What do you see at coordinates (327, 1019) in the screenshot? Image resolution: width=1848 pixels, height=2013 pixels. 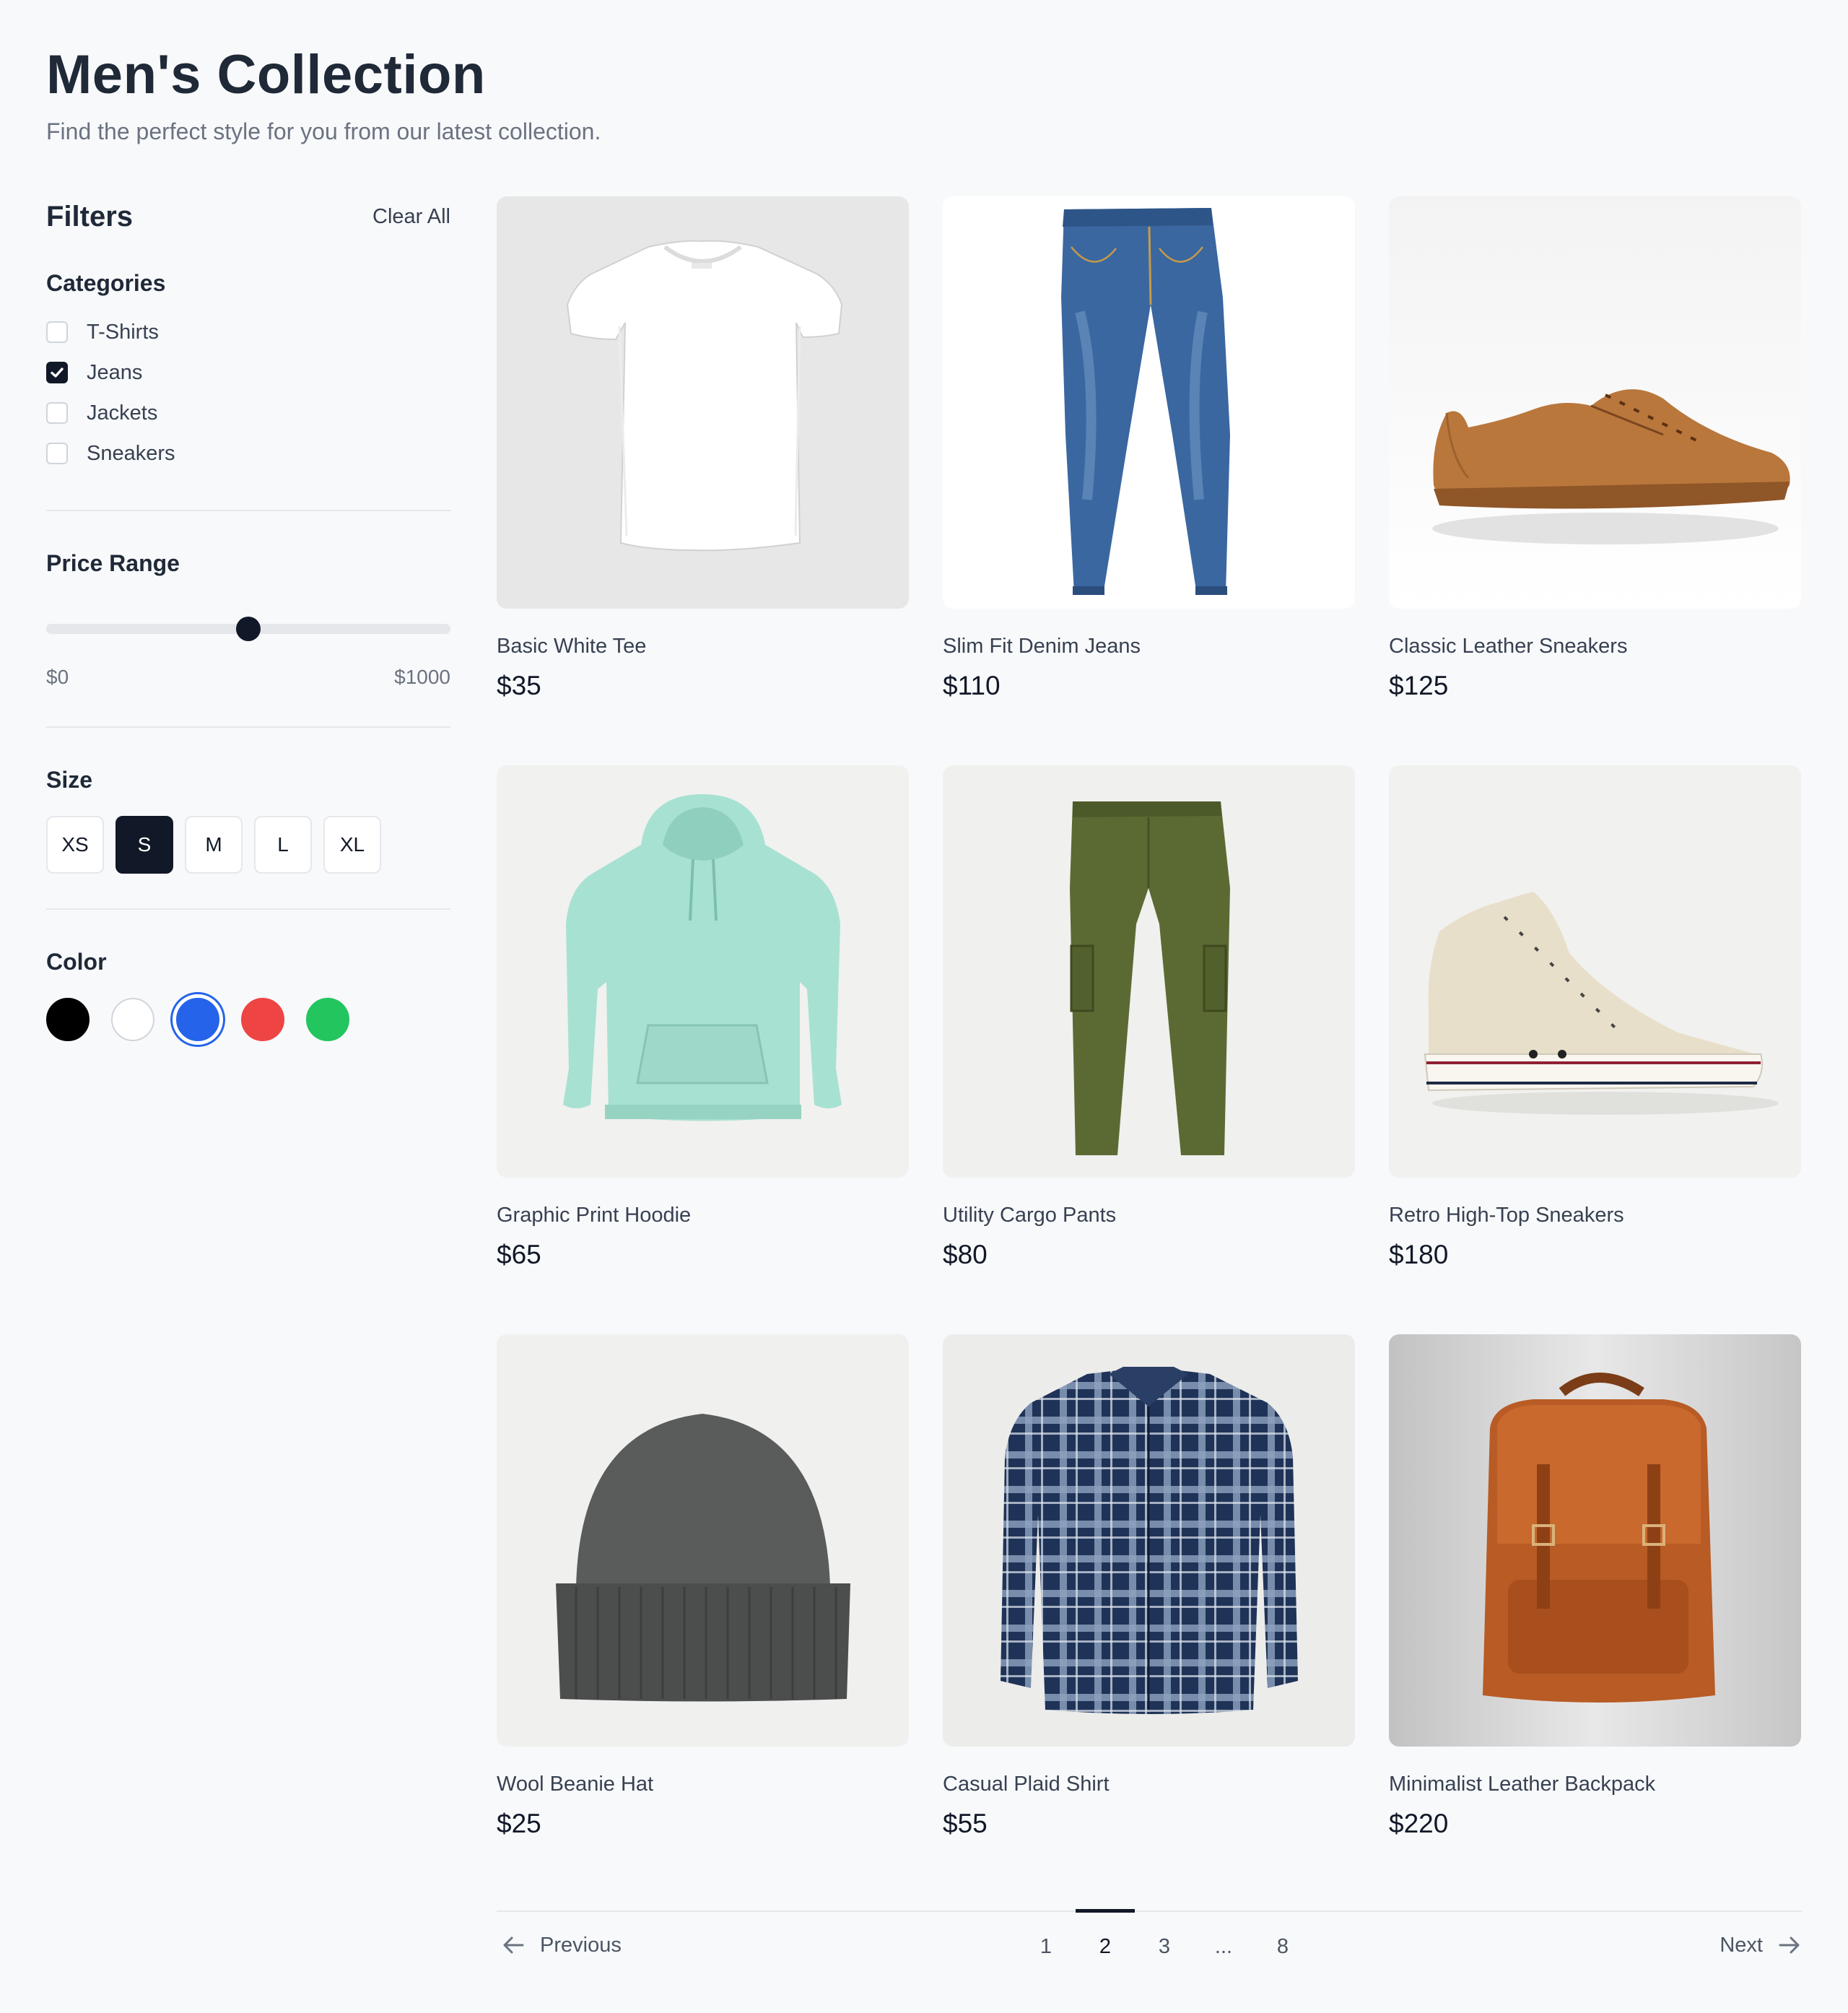 I see `color-swatch-green` at bounding box center [327, 1019].